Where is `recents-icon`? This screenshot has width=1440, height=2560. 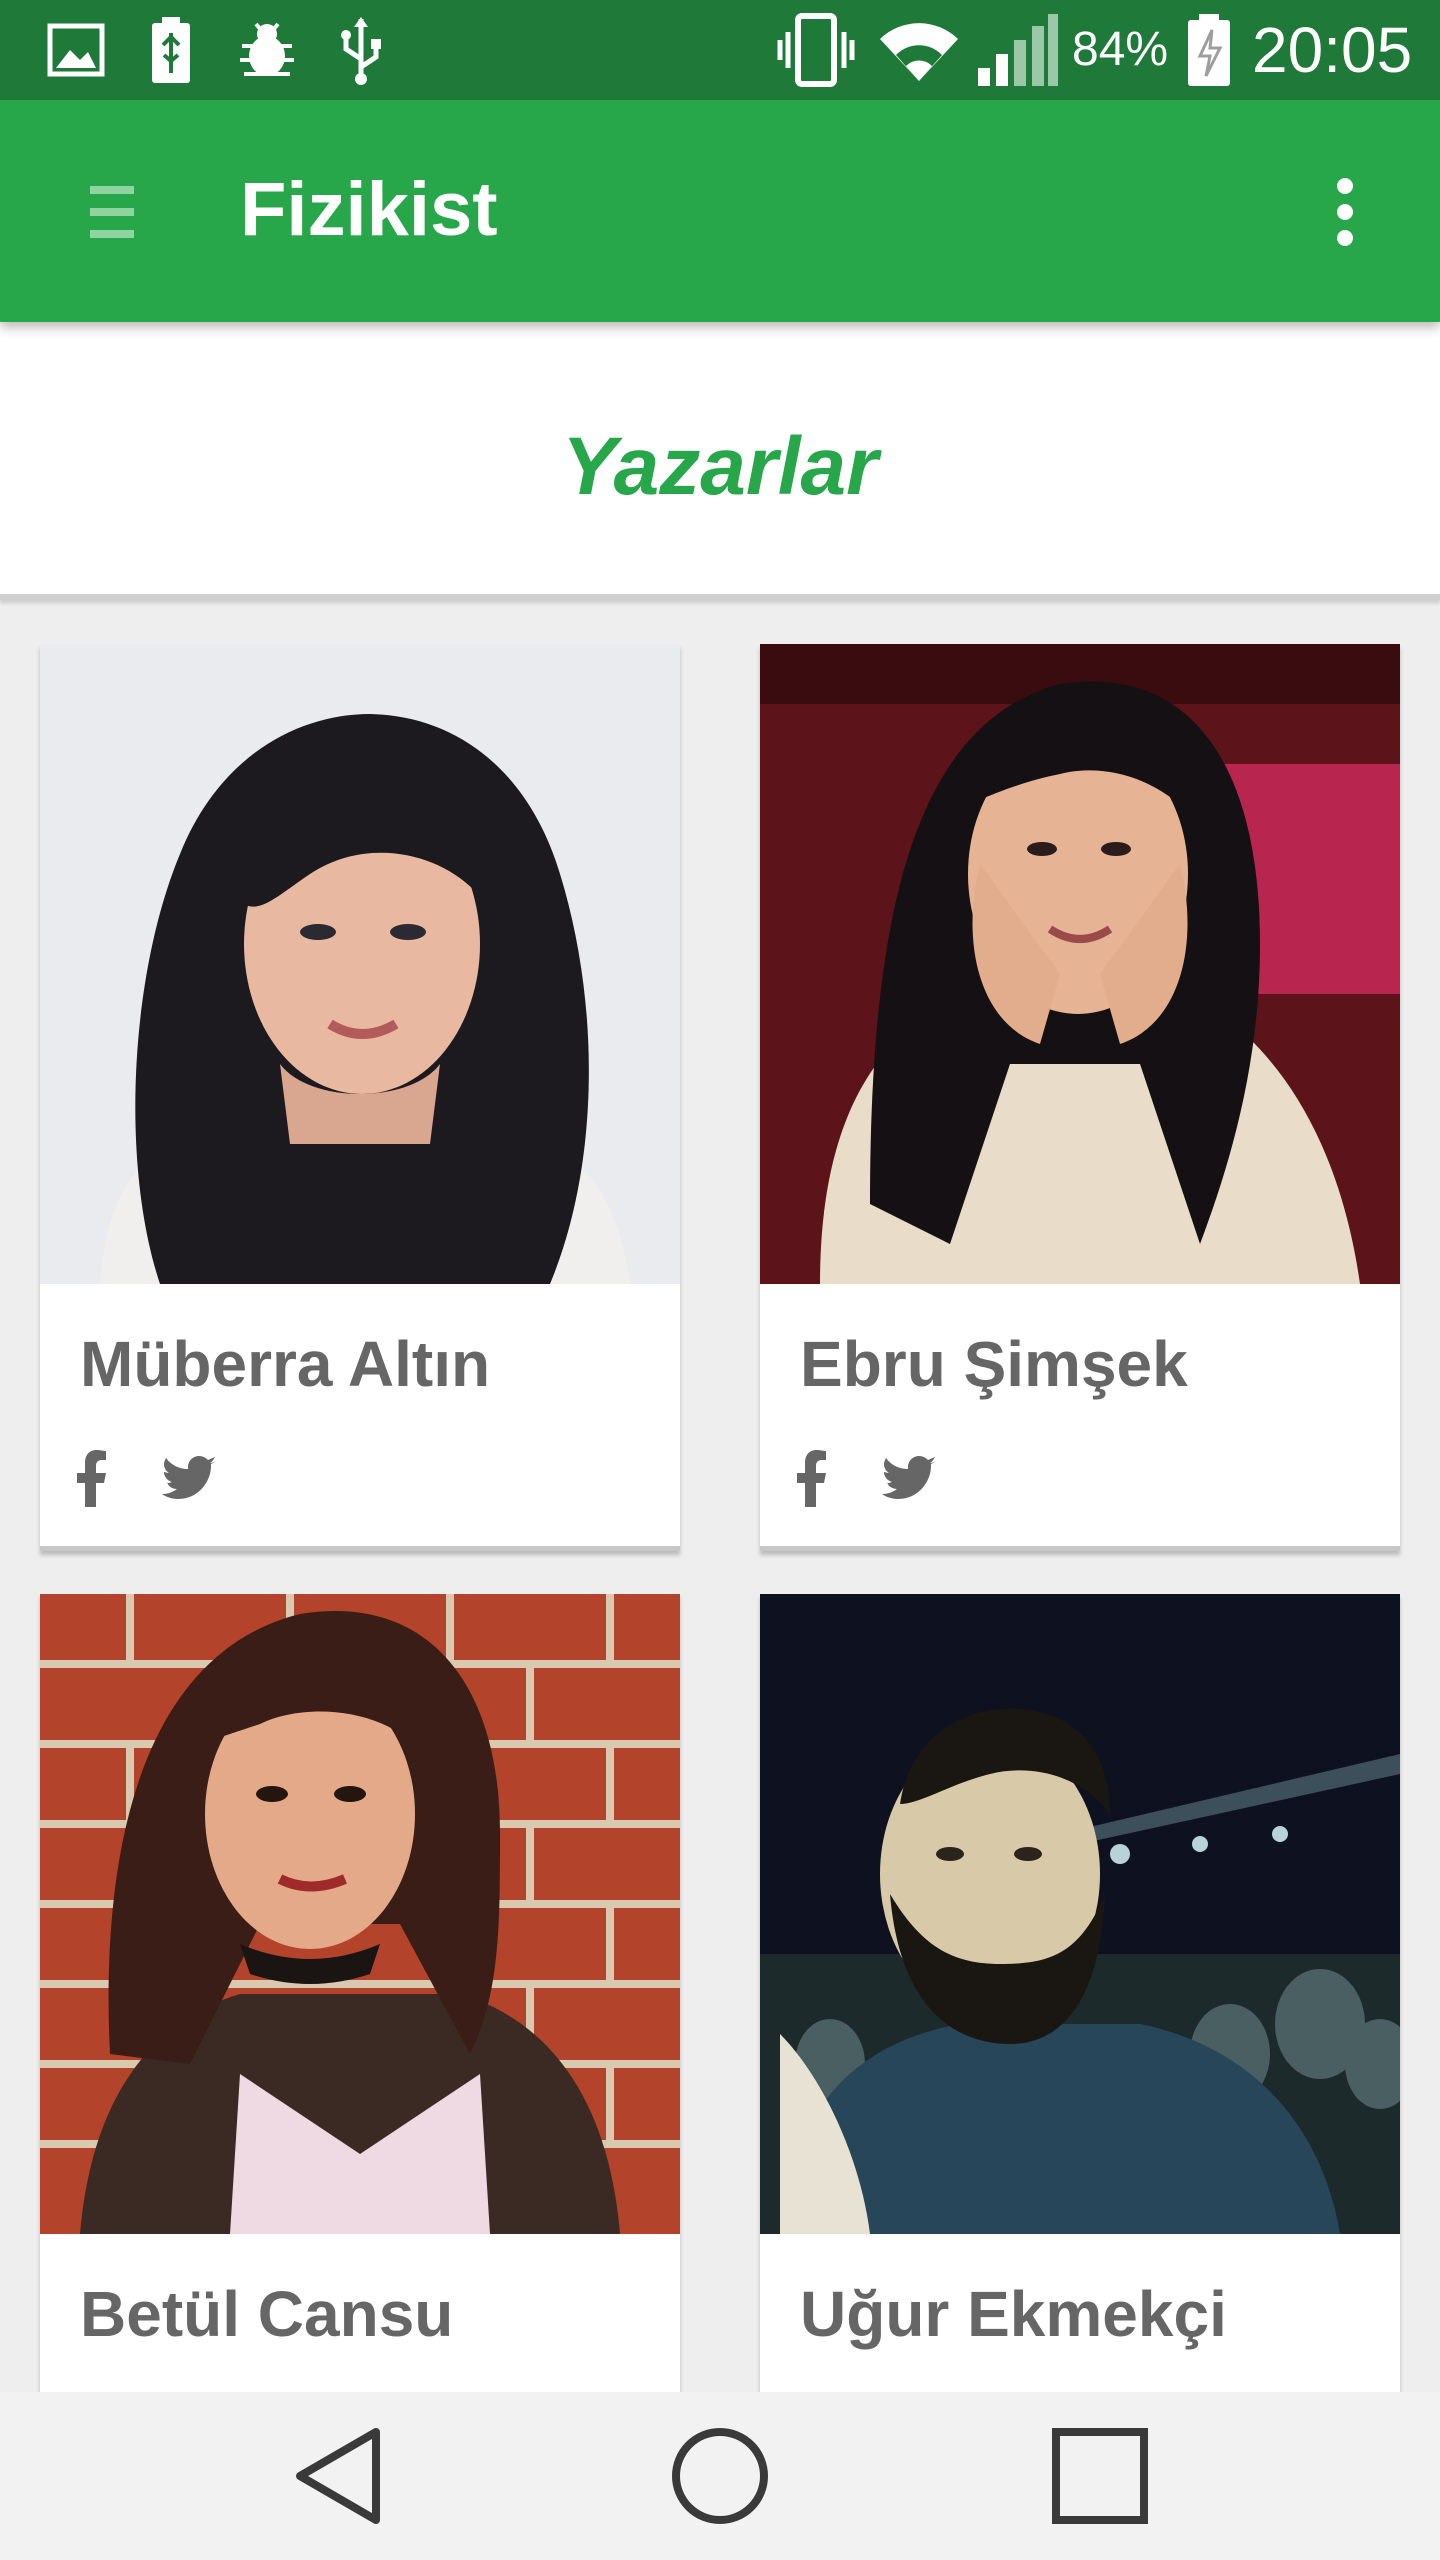 recents-icon is located at coordinates (1100, 2476).